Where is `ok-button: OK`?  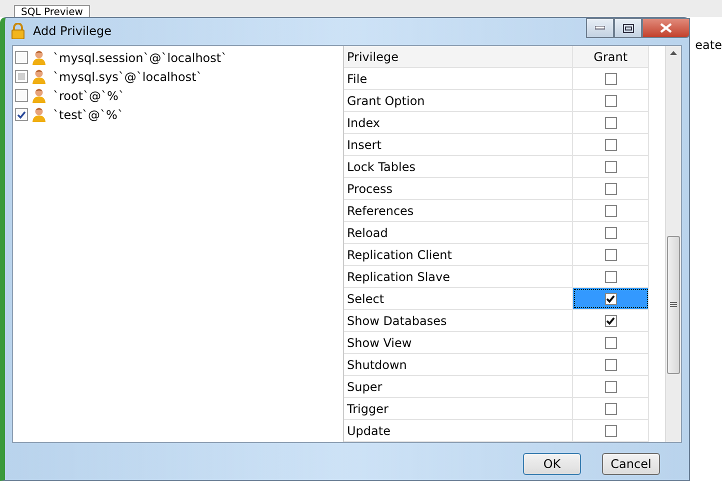
ok-button: OK is located at coordinates (552, 464).